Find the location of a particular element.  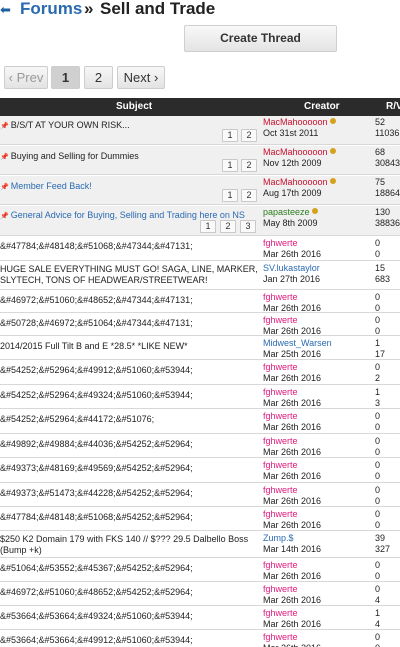

col-subject: Subject is located at coordinates (134, 106).